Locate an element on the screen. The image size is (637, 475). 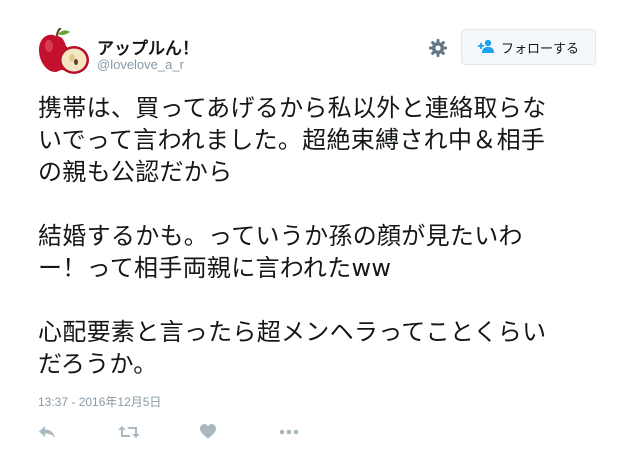
display-name: アップルん！ is located at coordinates (148, 46).